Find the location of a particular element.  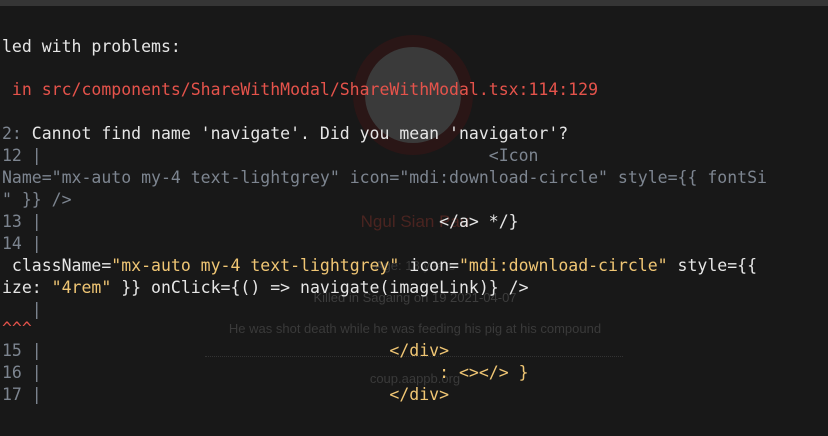

code-line-115: 15 | </div> is located at coordinates (415, 351).